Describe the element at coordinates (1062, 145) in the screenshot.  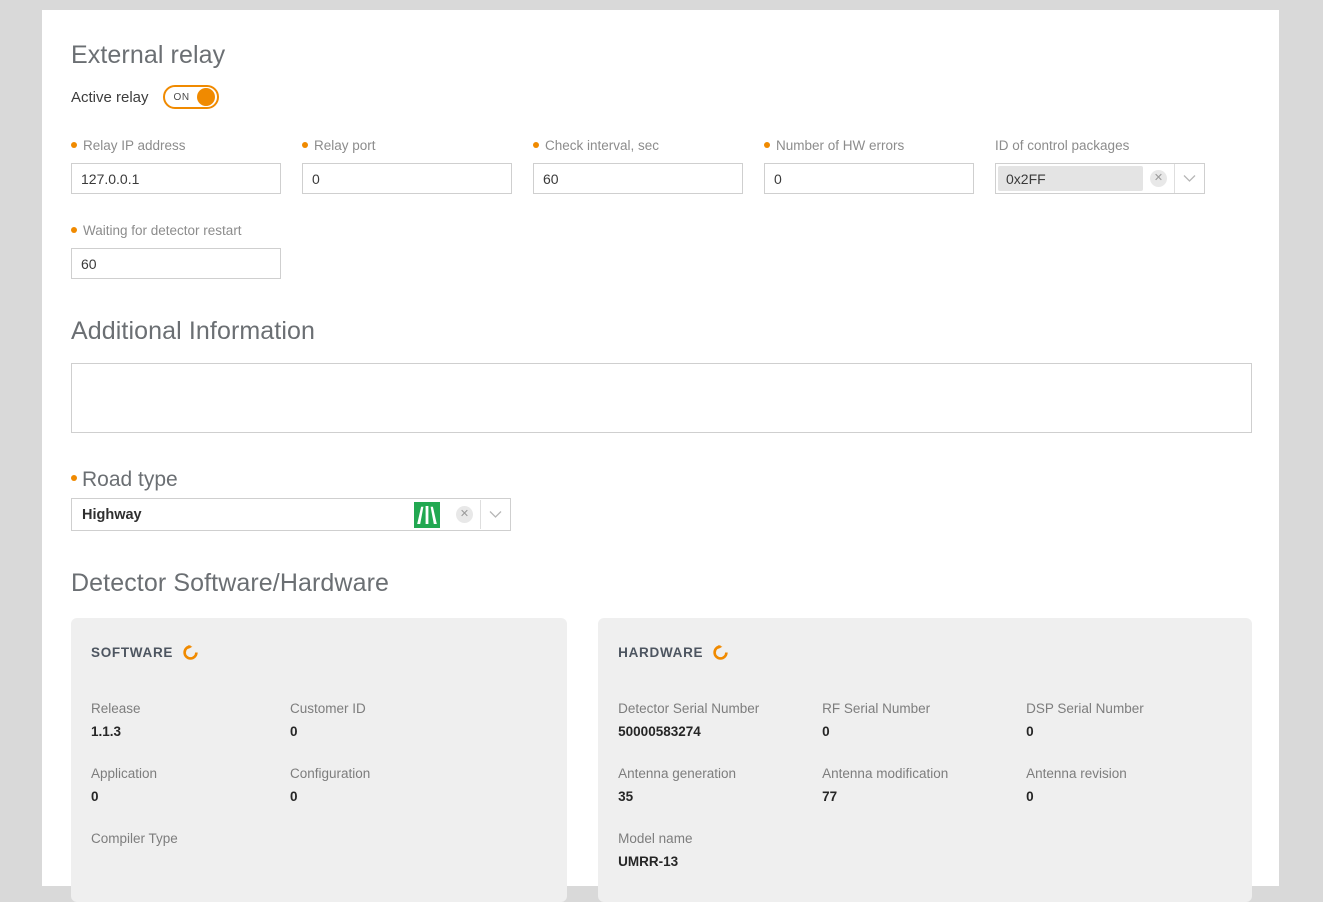
I see `field-label-text: ID of control packages` at that location.